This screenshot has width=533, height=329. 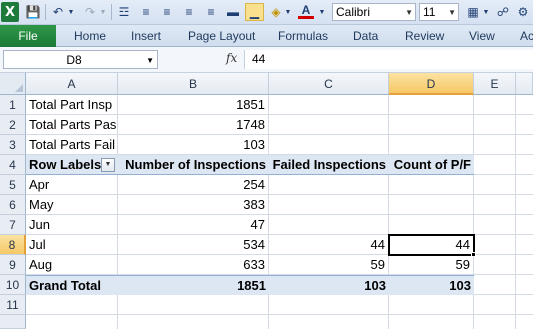 What do you see at coordinates (473, 12) in the screenshot?
I see `grid-options-icon: ▦` at bounding box center [473, 12].